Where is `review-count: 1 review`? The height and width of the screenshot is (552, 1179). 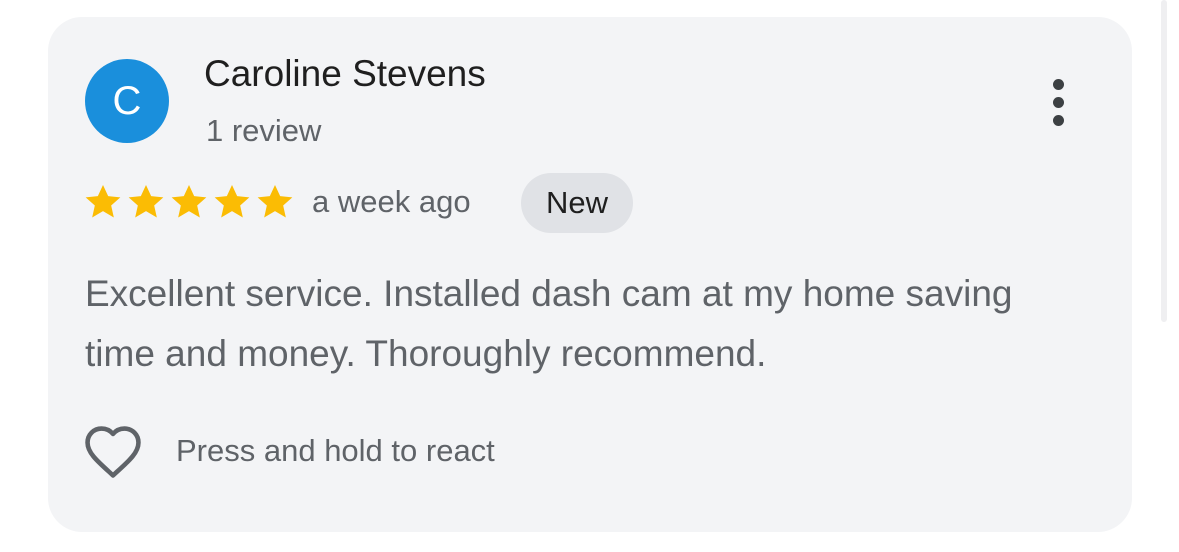
review-count: 1 review is located at coordinates (264, 130).